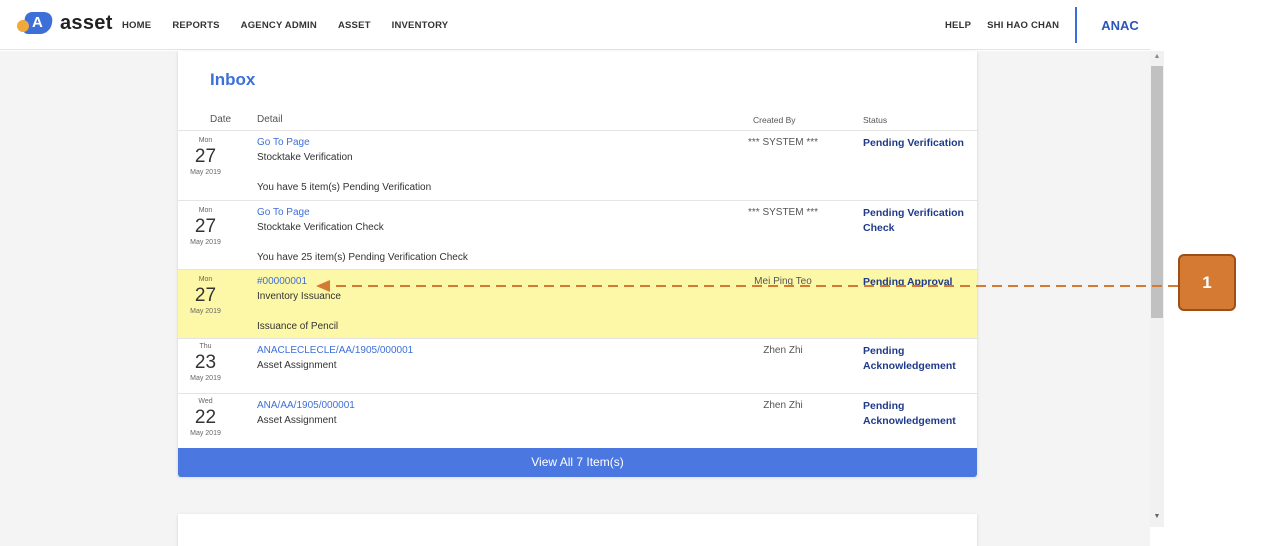 The height and width of the screenshot is (546, 1270). I want to click on nav-user-name: SHI HAO CHAN, so click(1023, 25).